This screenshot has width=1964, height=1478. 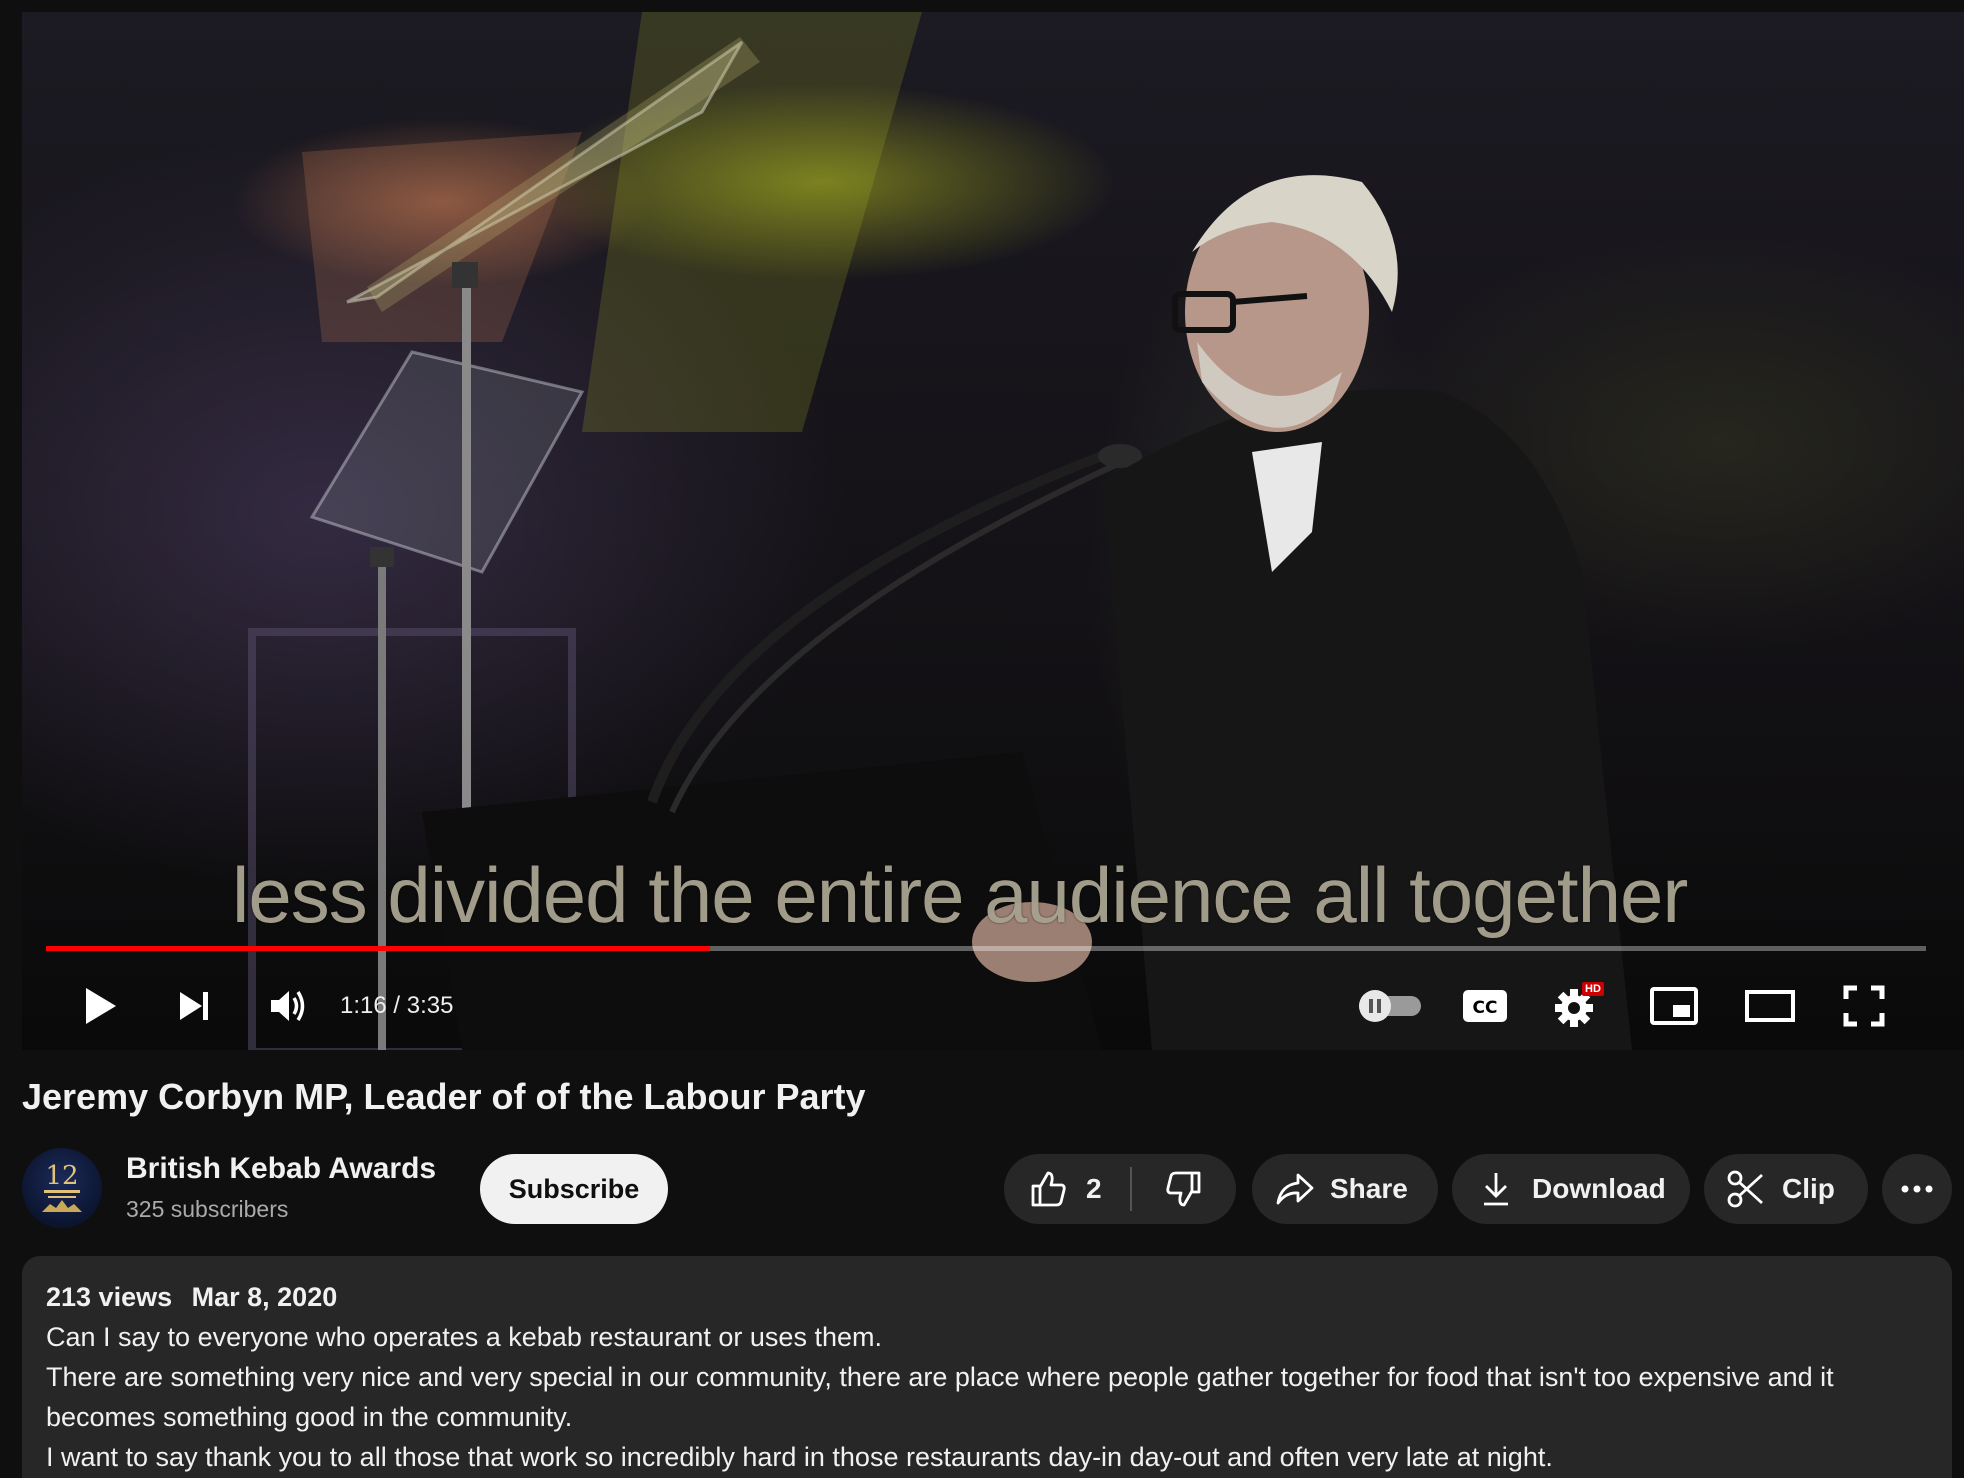 What do you see at coordinates (1808, 1188) in the screenshot?
I see `clip-label: Clip` at bounding box center [1808, 1188].